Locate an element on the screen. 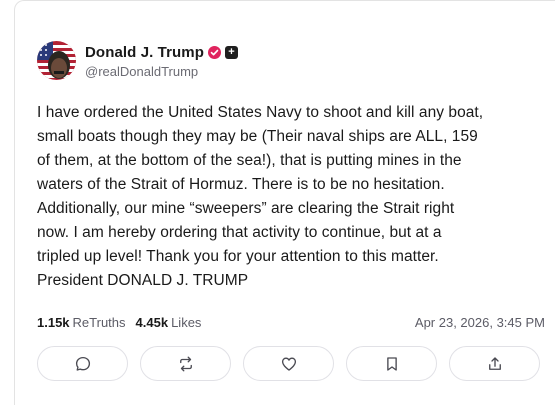 The height and width of the screenshot is (405, 557). plus-badge-icon: + is located at coordinates (232, 52).